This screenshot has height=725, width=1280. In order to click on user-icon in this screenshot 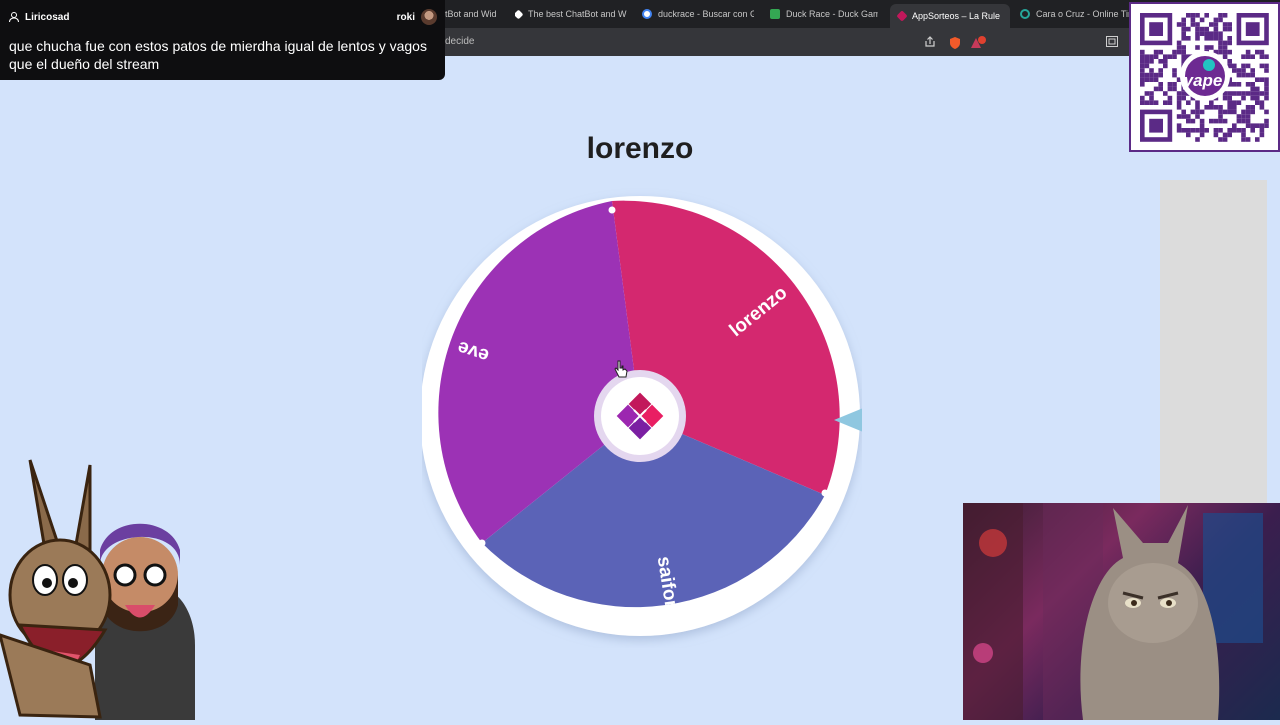, I will do `click(14, 19)`.